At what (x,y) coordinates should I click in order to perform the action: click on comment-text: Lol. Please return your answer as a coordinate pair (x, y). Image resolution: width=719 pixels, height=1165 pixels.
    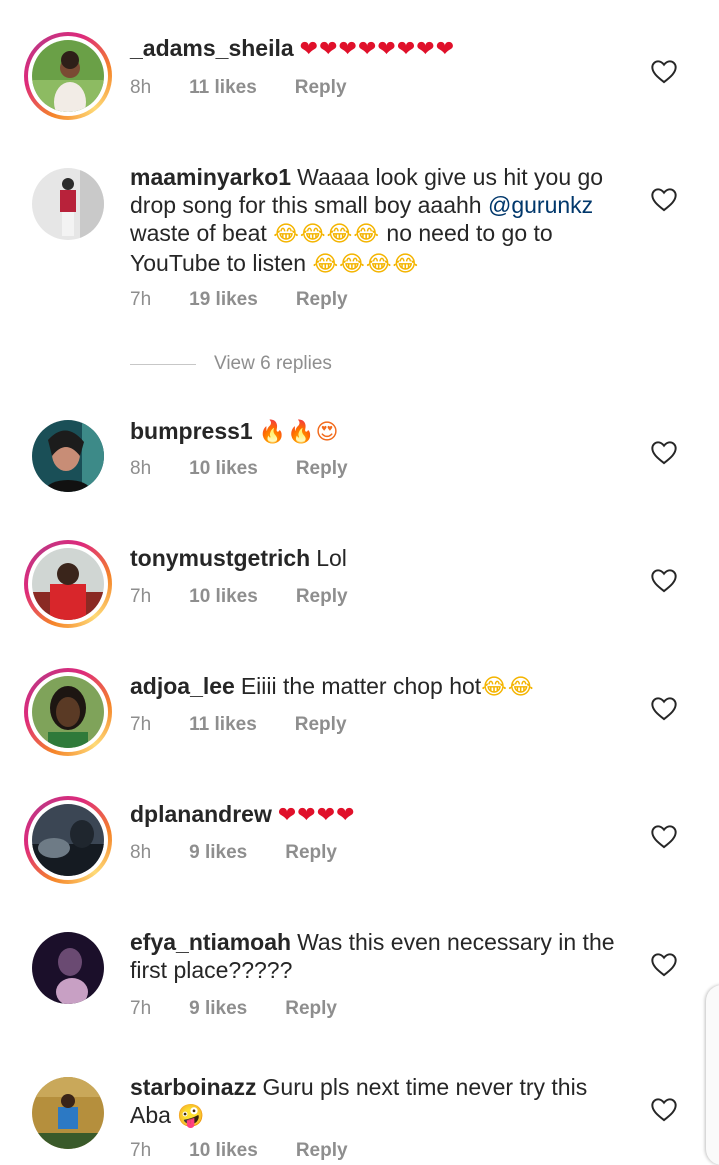
    Looking at the image, I should click on (331, 558).